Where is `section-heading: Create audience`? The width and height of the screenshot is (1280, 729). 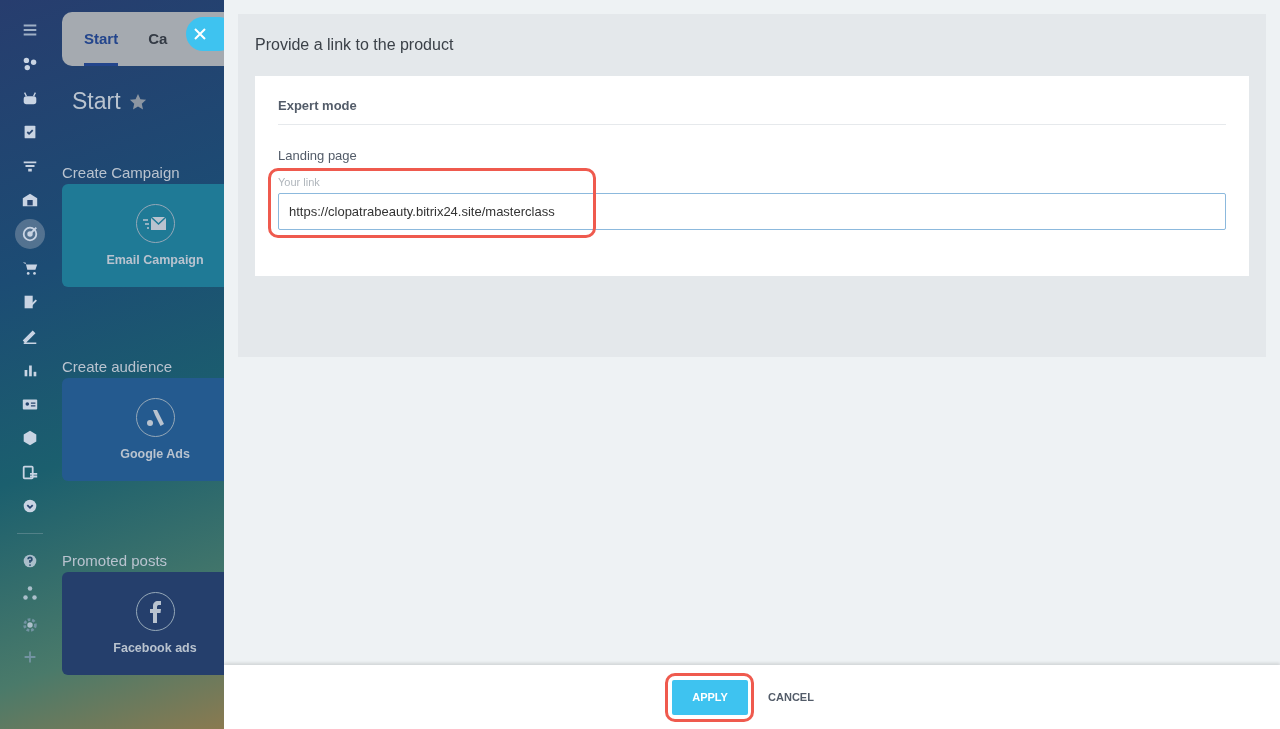 section-heading: Create audience is located at coordinates (118, 367).